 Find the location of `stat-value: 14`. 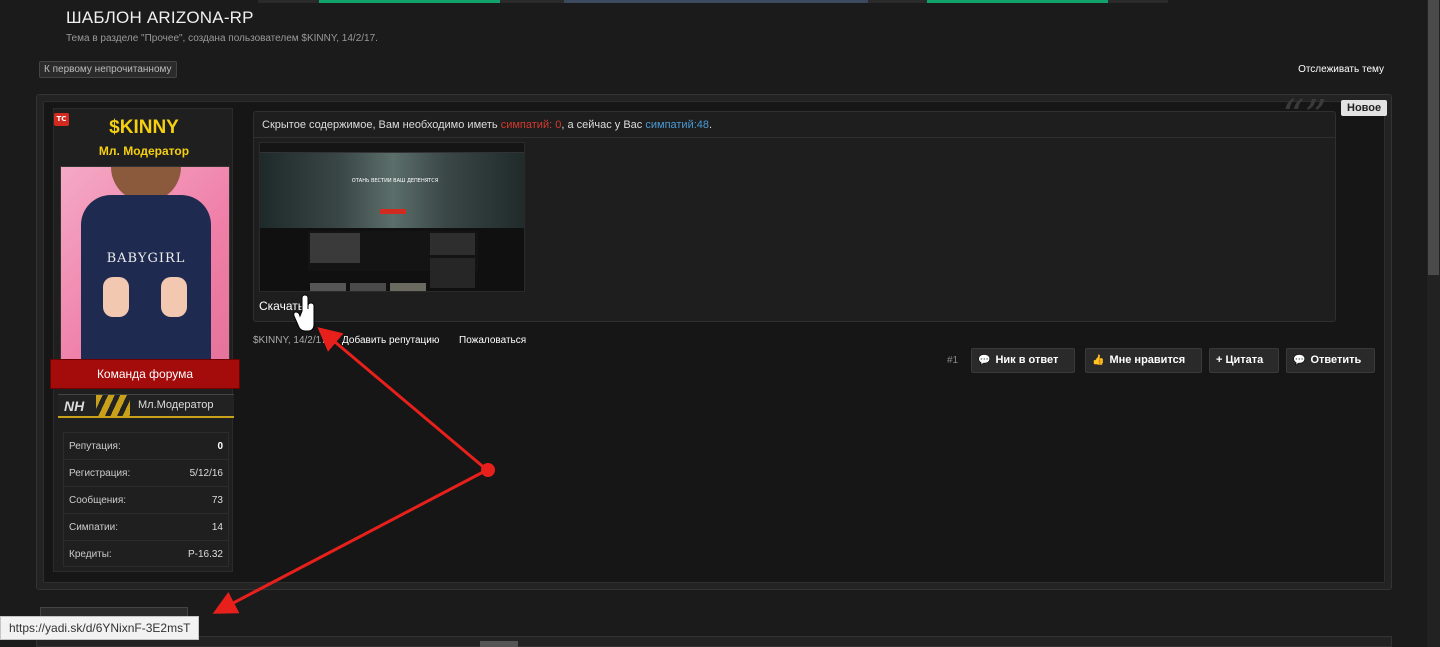

stat-value: 14 is located at coordinates (217, 527).